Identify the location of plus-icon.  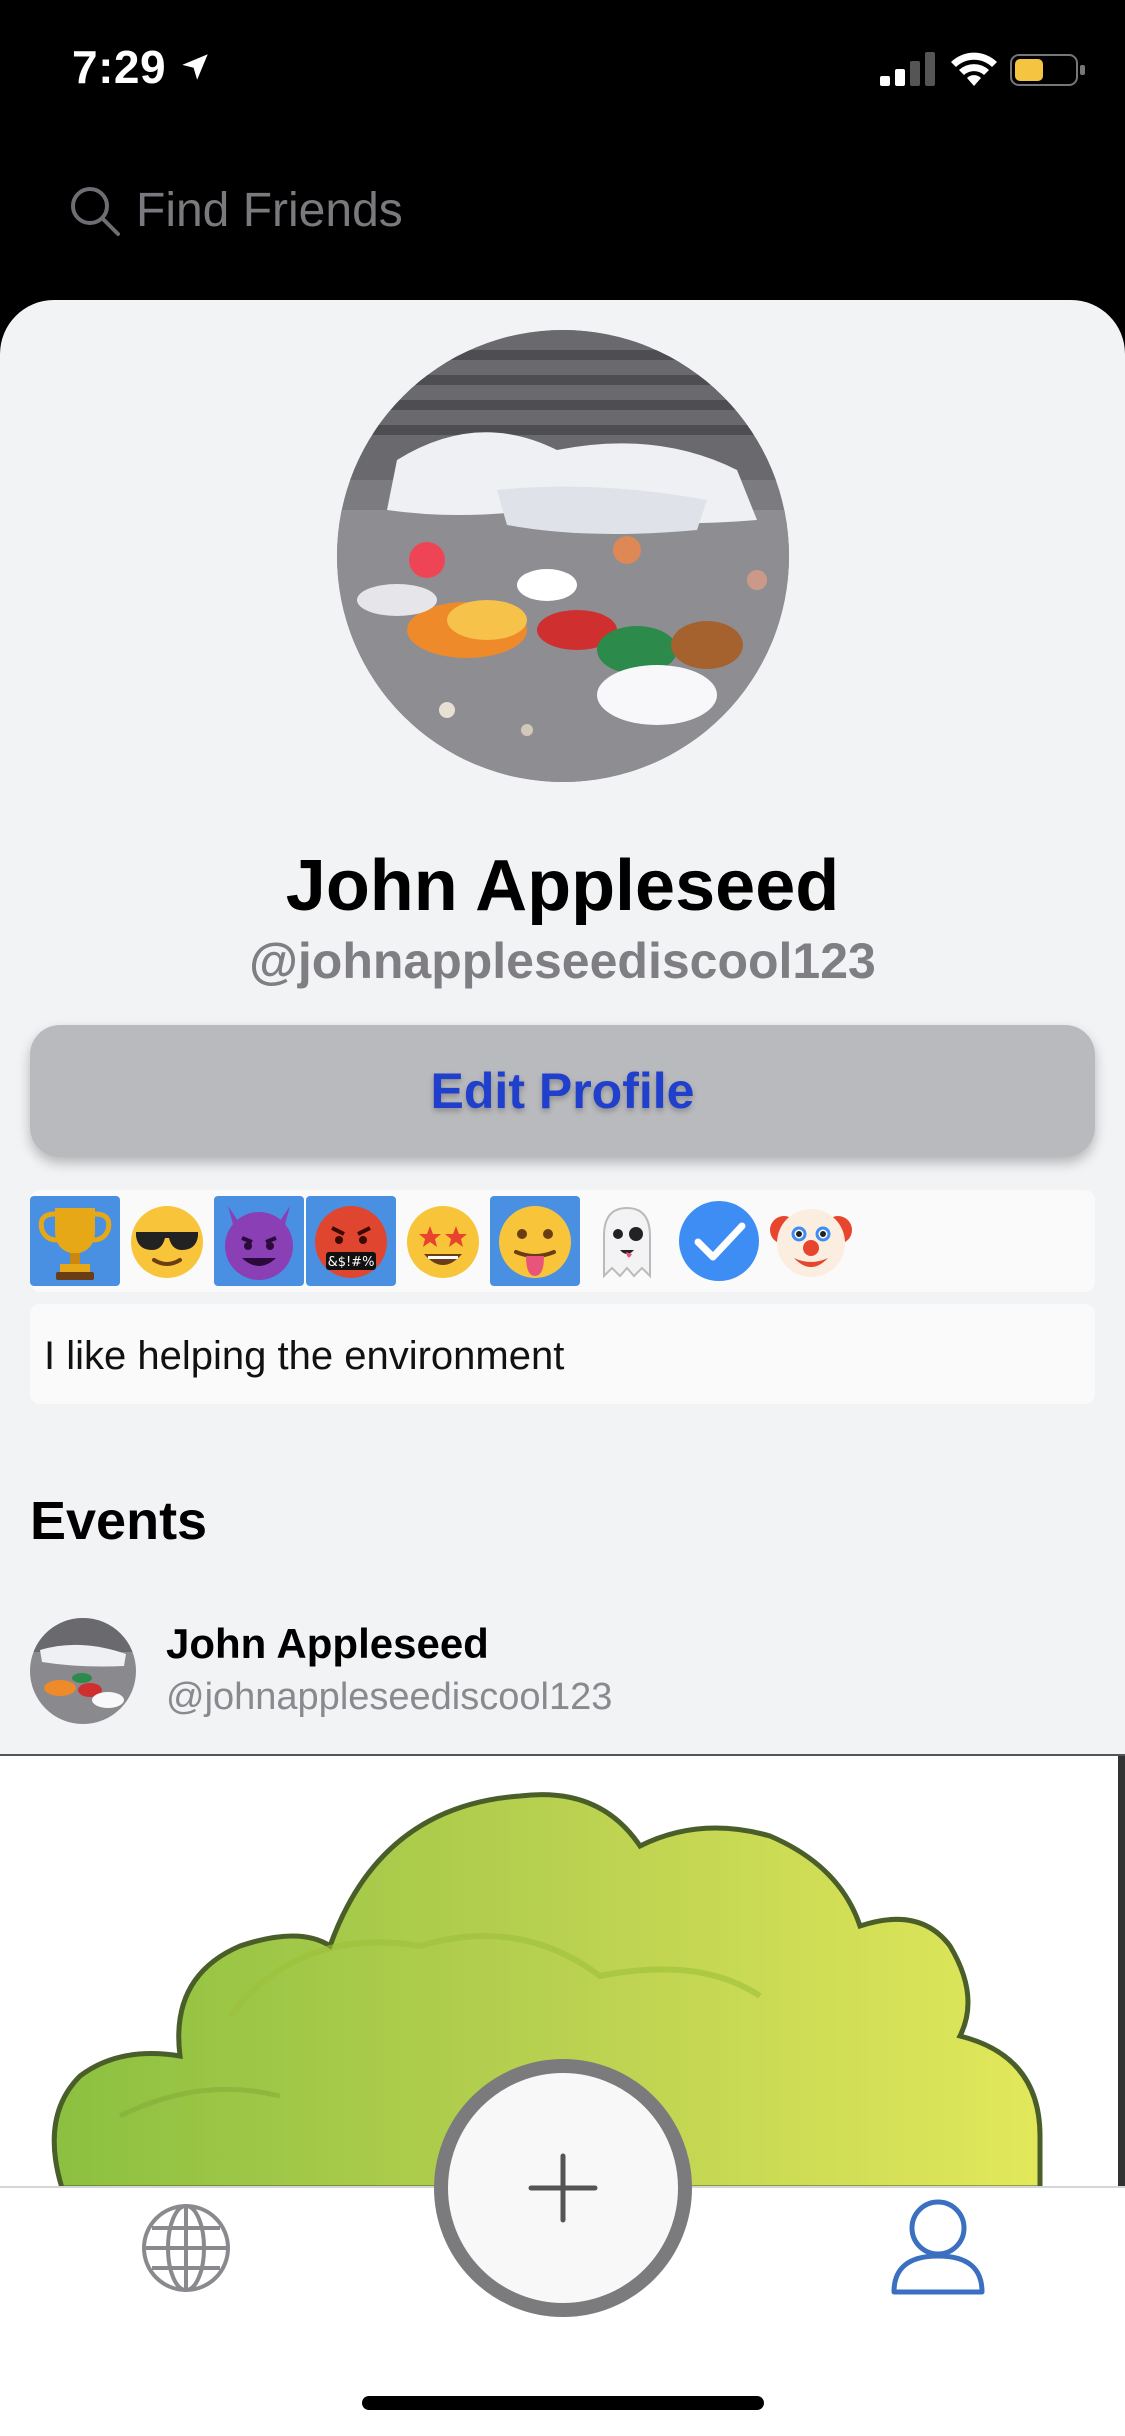
(563, 2188).